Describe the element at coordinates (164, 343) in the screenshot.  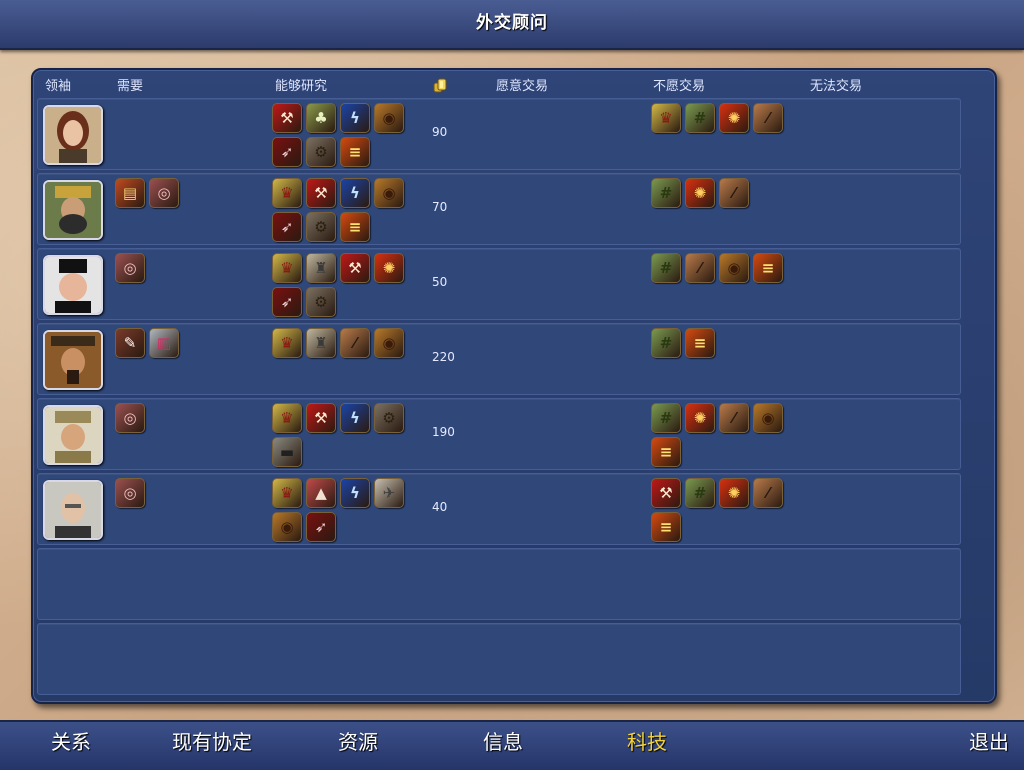
I see `prism-icon: ▥` at that location.